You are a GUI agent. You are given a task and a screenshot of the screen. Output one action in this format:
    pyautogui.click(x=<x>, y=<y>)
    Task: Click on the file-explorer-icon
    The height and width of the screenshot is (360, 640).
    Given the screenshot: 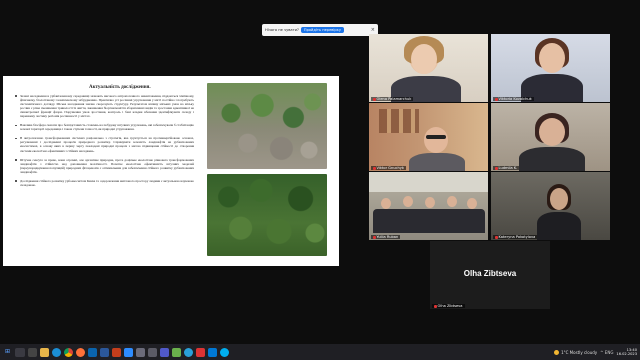 What is the action you would take?
    pyautogui.click(x=44, y=352)
    